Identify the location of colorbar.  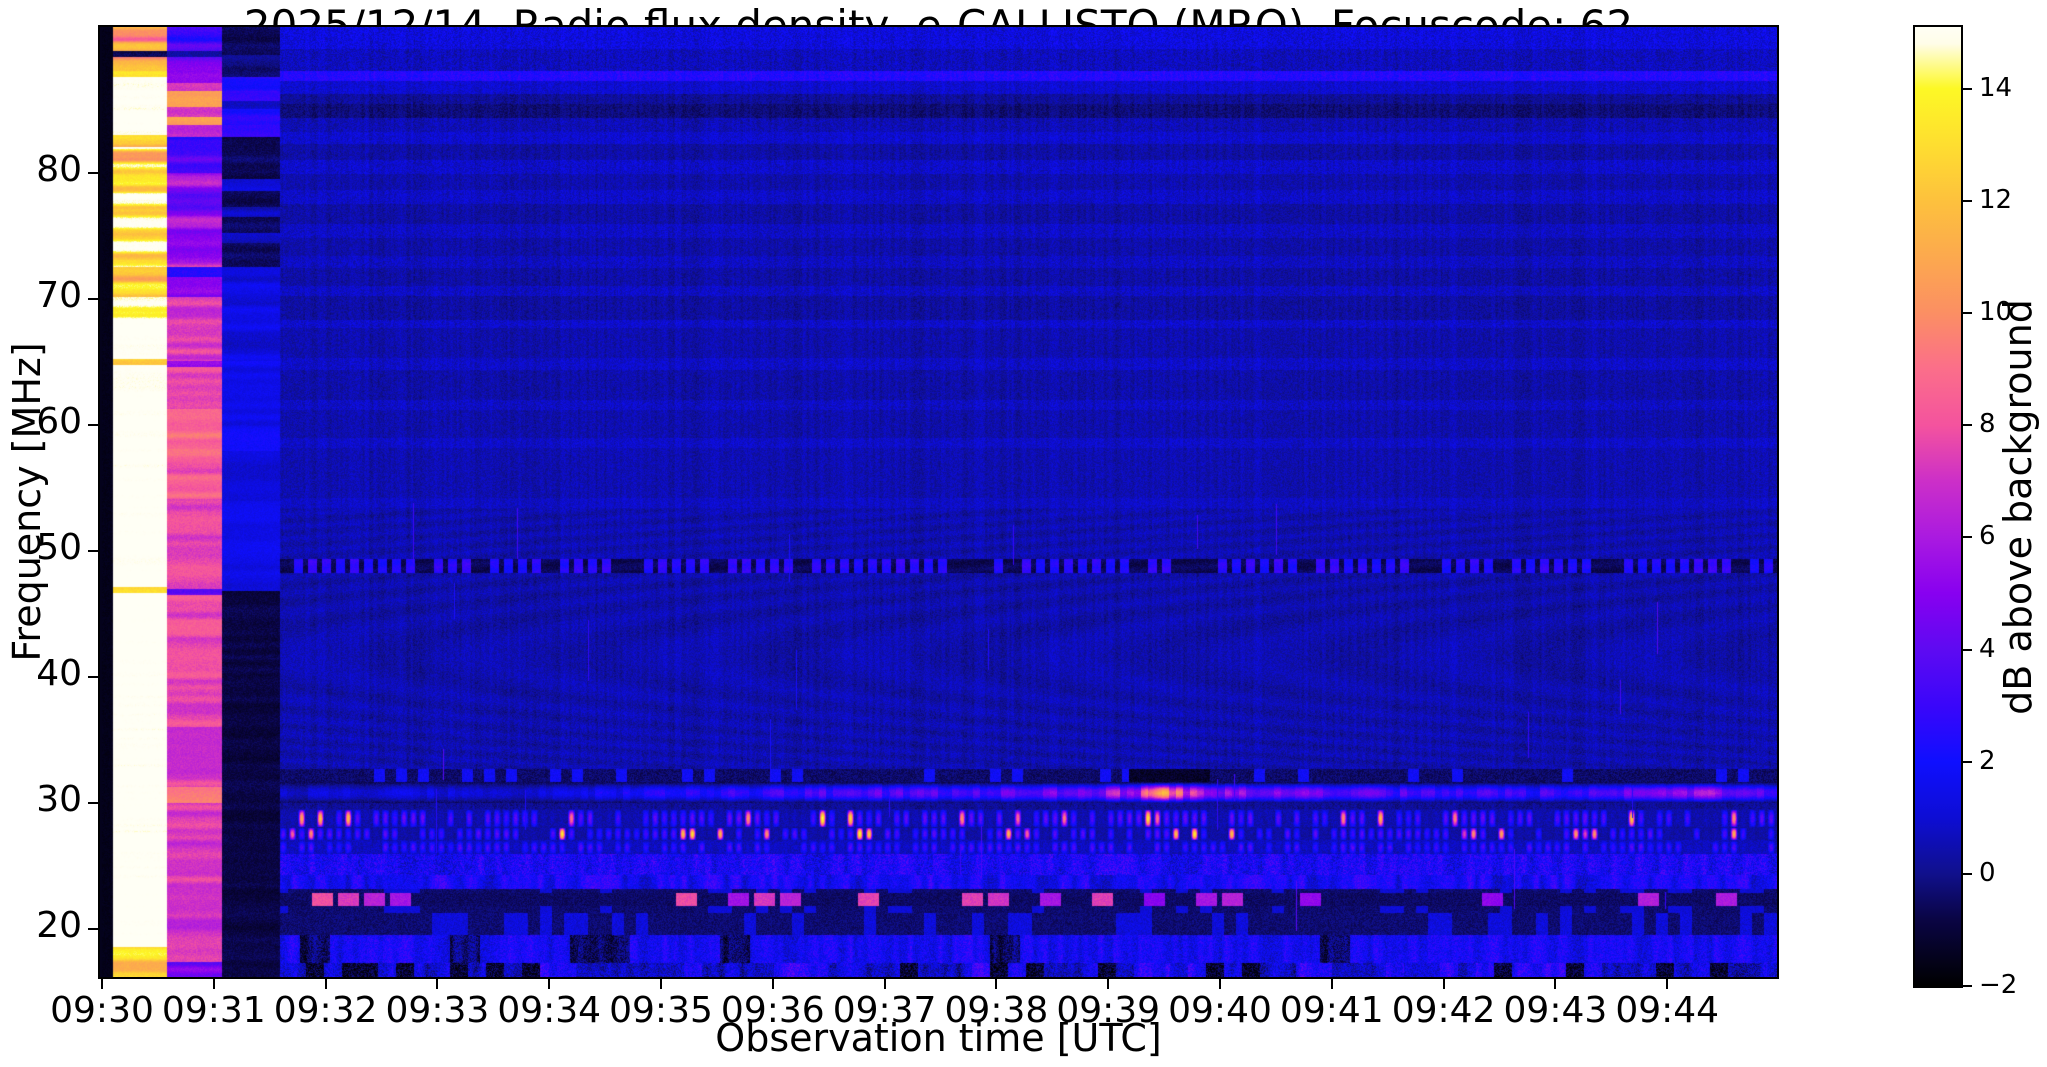
(1938, 506).